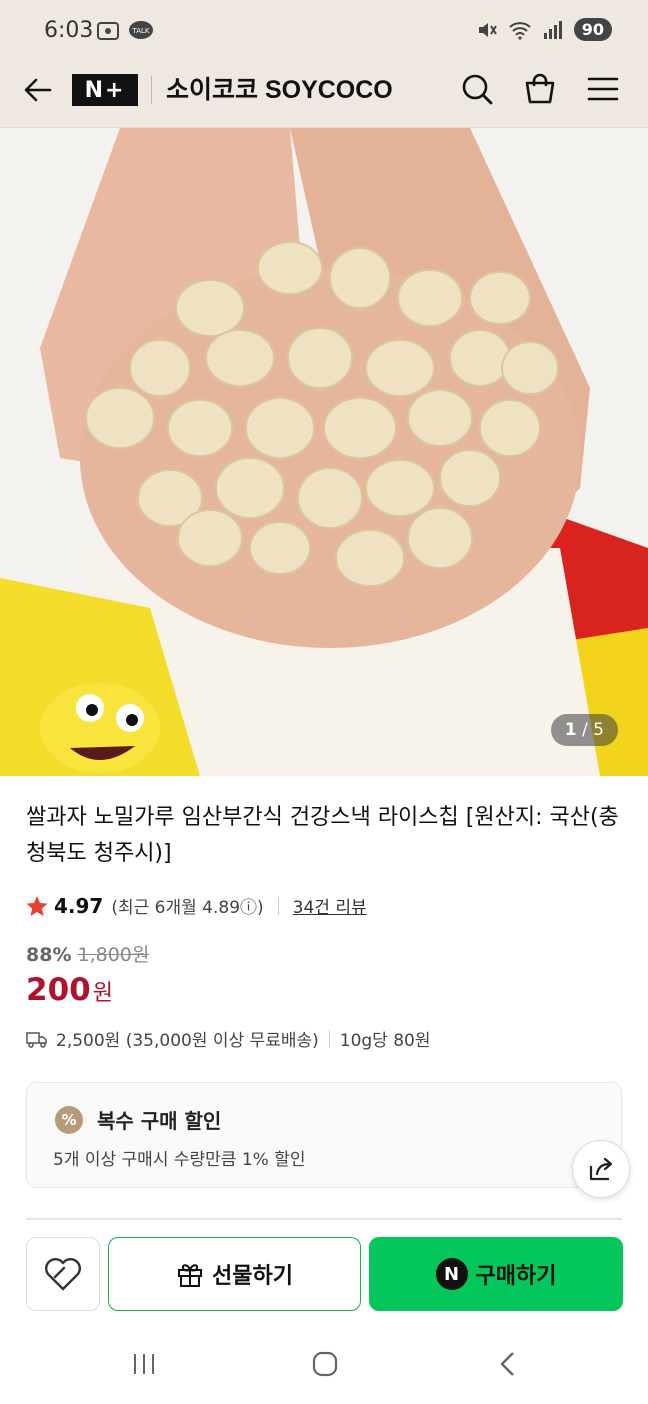 The height and width of the screenshot is (1404, 648). What do you see at coordinates (592, 29) in the screenshot?
I see `battery-indicator: 90` at bounding box center [592, 29].